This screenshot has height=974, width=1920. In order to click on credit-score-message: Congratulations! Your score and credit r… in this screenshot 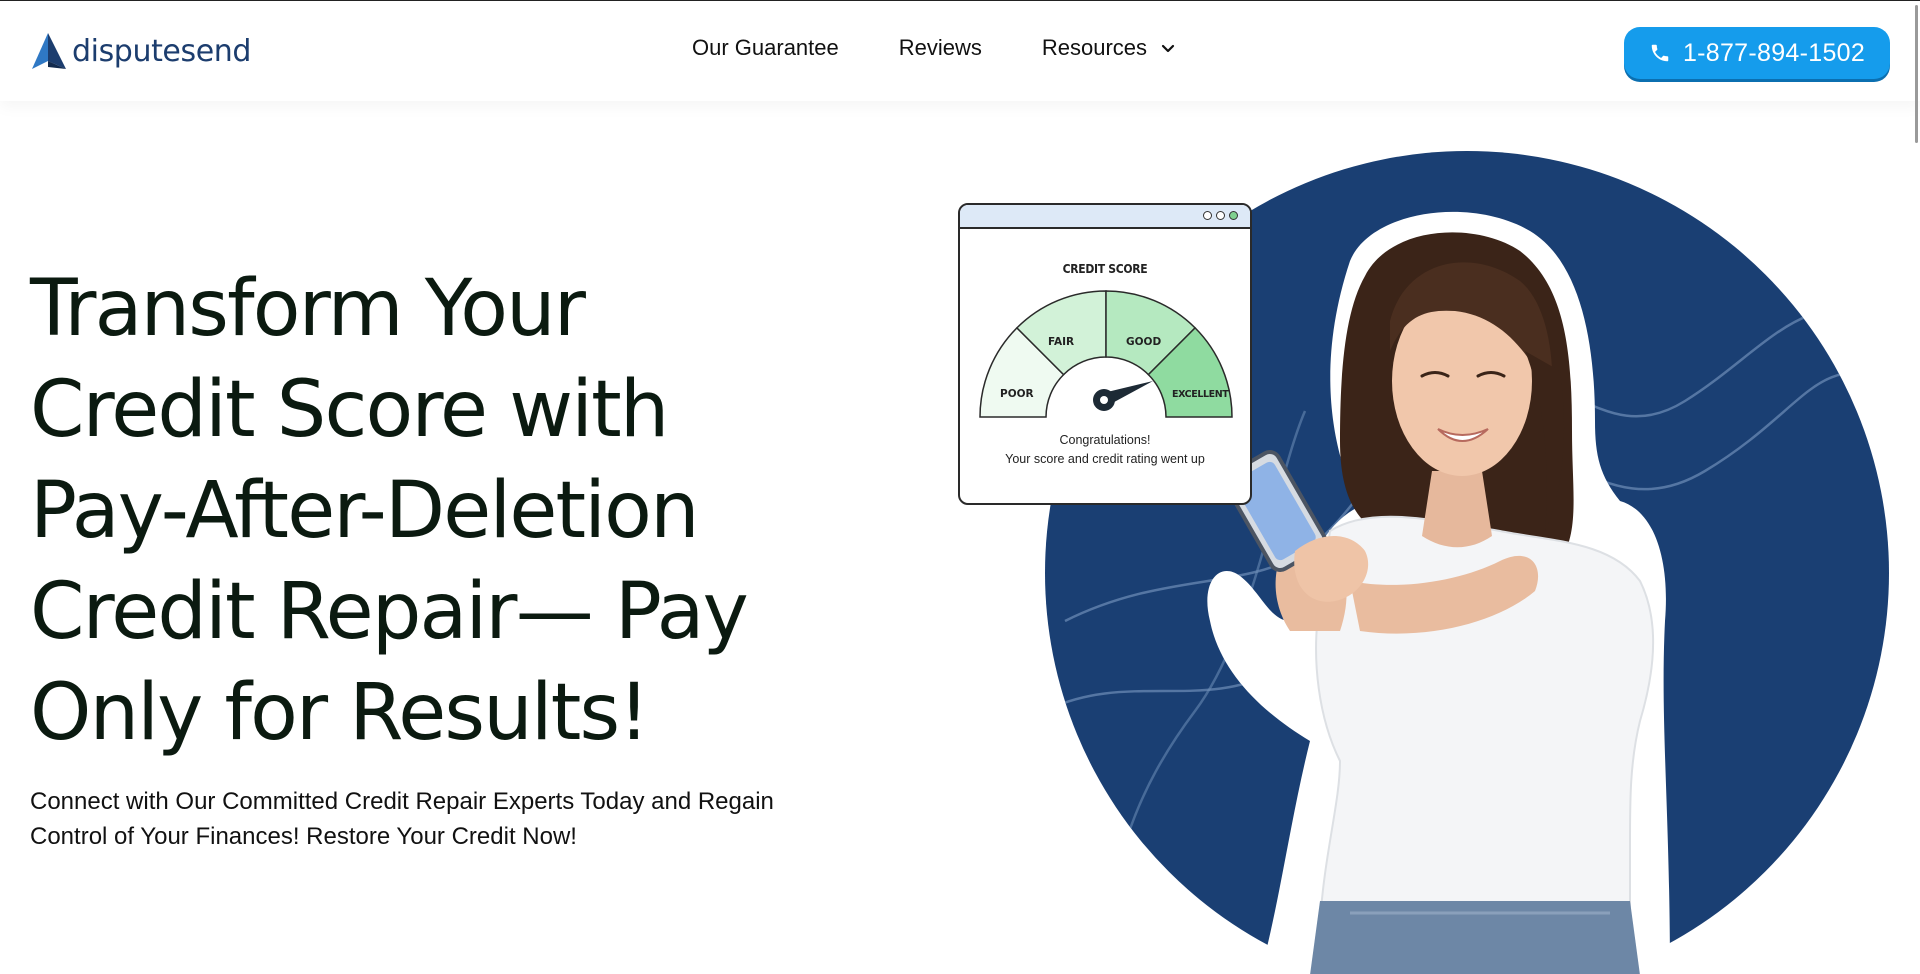, I will do `click(1105, 450)`.